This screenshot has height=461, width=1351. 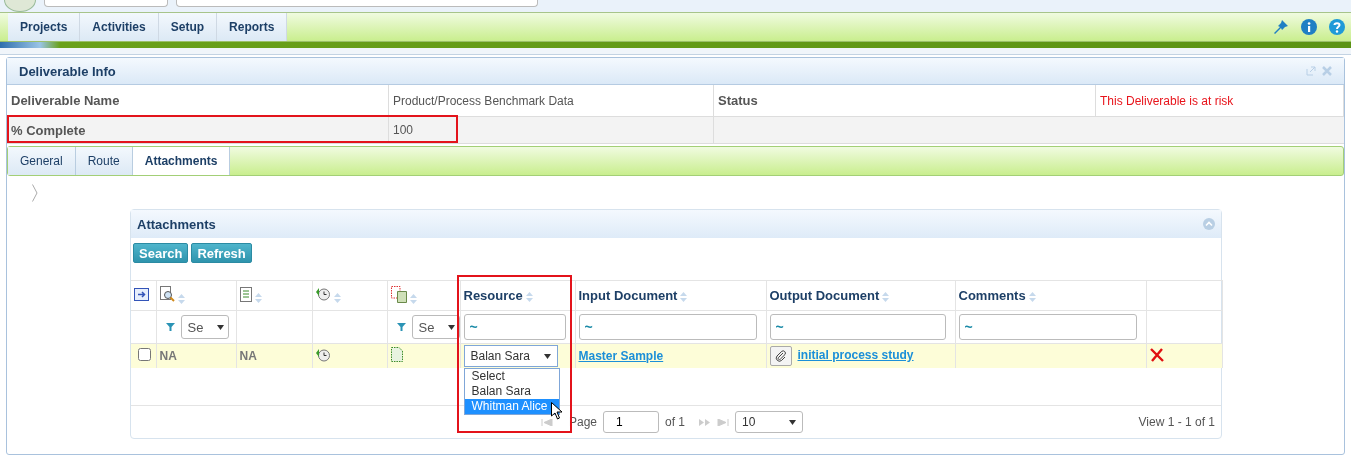 I want to click on column-chooser-icon, so click(x=141, y=294).